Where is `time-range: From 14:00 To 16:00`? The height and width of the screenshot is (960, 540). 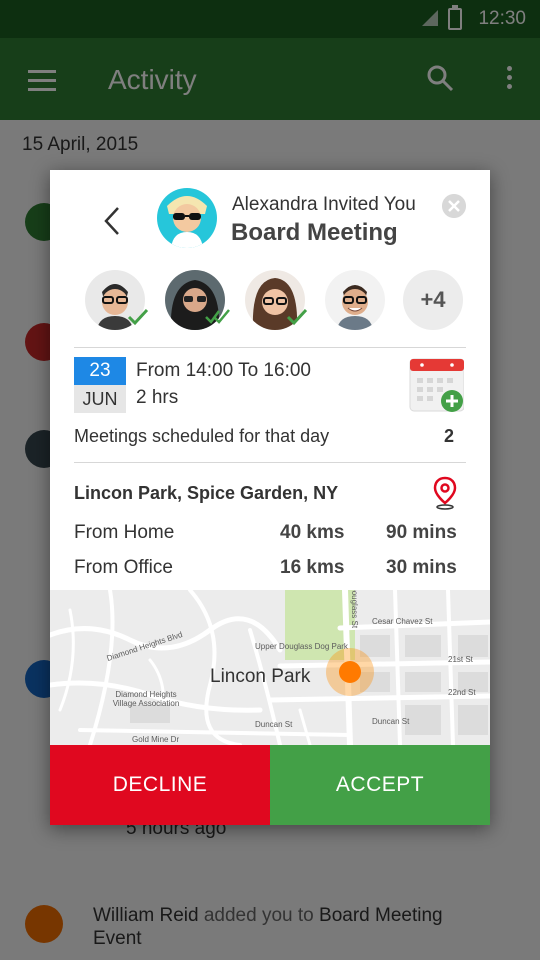
time-range: From 14:00 To 16:00 is located at coordinates (223, 370).